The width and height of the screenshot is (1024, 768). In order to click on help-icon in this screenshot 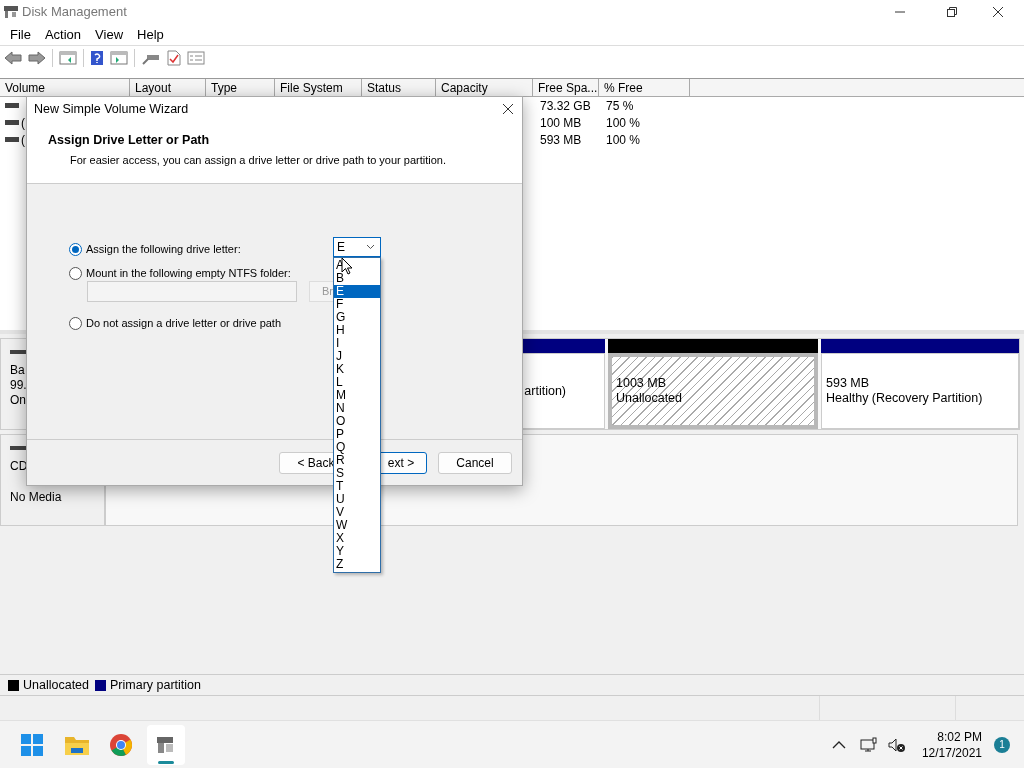, I will do `click(97, 58)`.